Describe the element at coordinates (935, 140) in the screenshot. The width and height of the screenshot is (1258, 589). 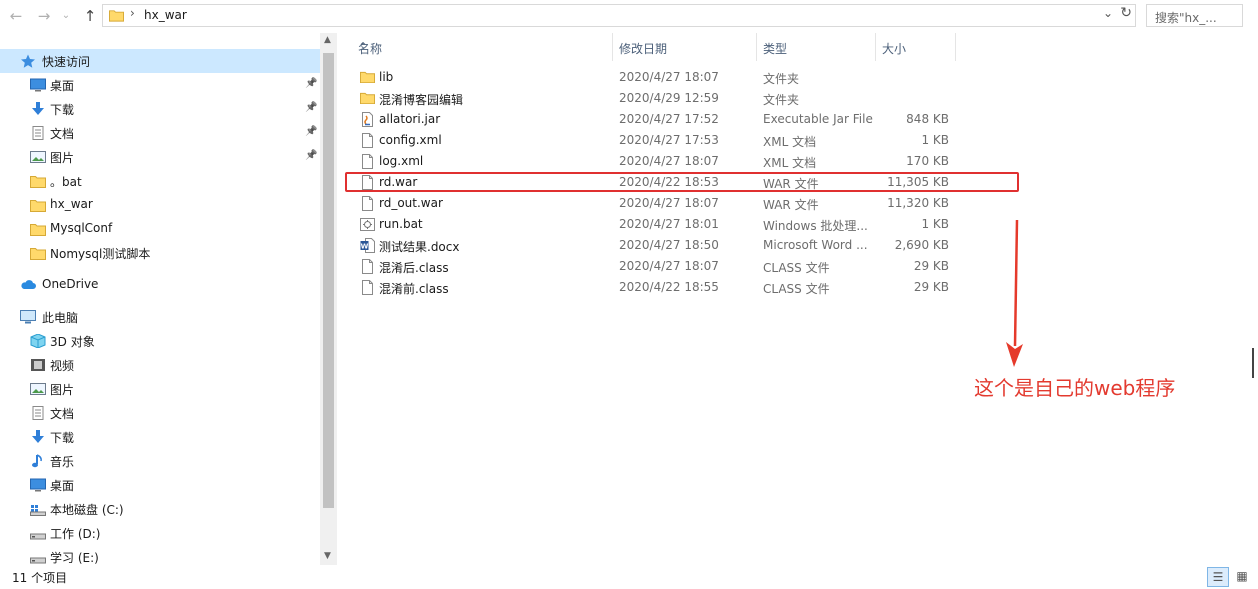
I see `file-size: 1 KB` at that location.